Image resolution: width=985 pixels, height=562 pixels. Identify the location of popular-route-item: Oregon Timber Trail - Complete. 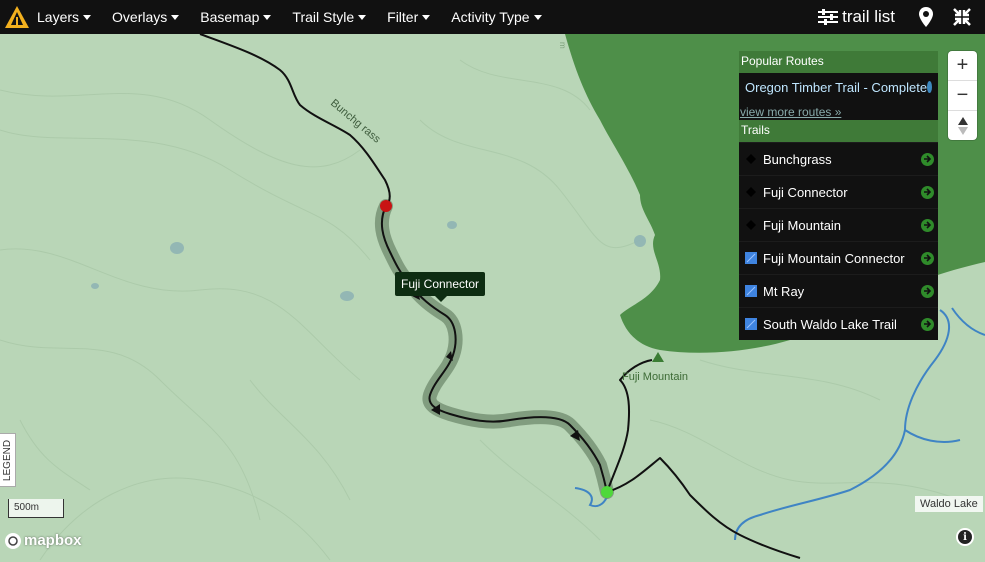
(838, 87).